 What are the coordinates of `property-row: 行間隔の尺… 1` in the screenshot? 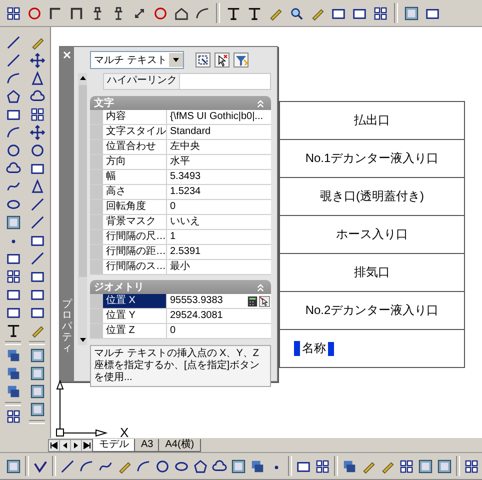 It's located at (180, 237).